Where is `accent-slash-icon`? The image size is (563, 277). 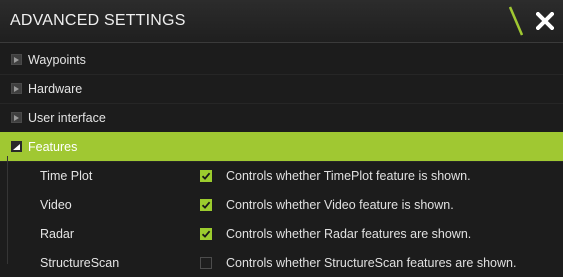
accent-slash-icon is located at coordinates (516, 21).